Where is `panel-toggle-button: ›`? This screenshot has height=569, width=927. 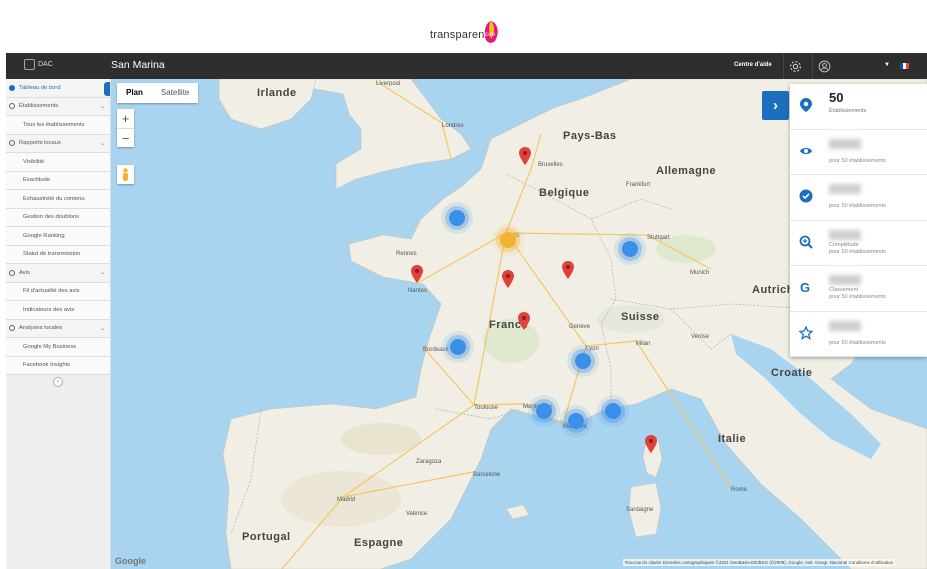
panel-toggle-button: › is located at coordinates (775, 105).